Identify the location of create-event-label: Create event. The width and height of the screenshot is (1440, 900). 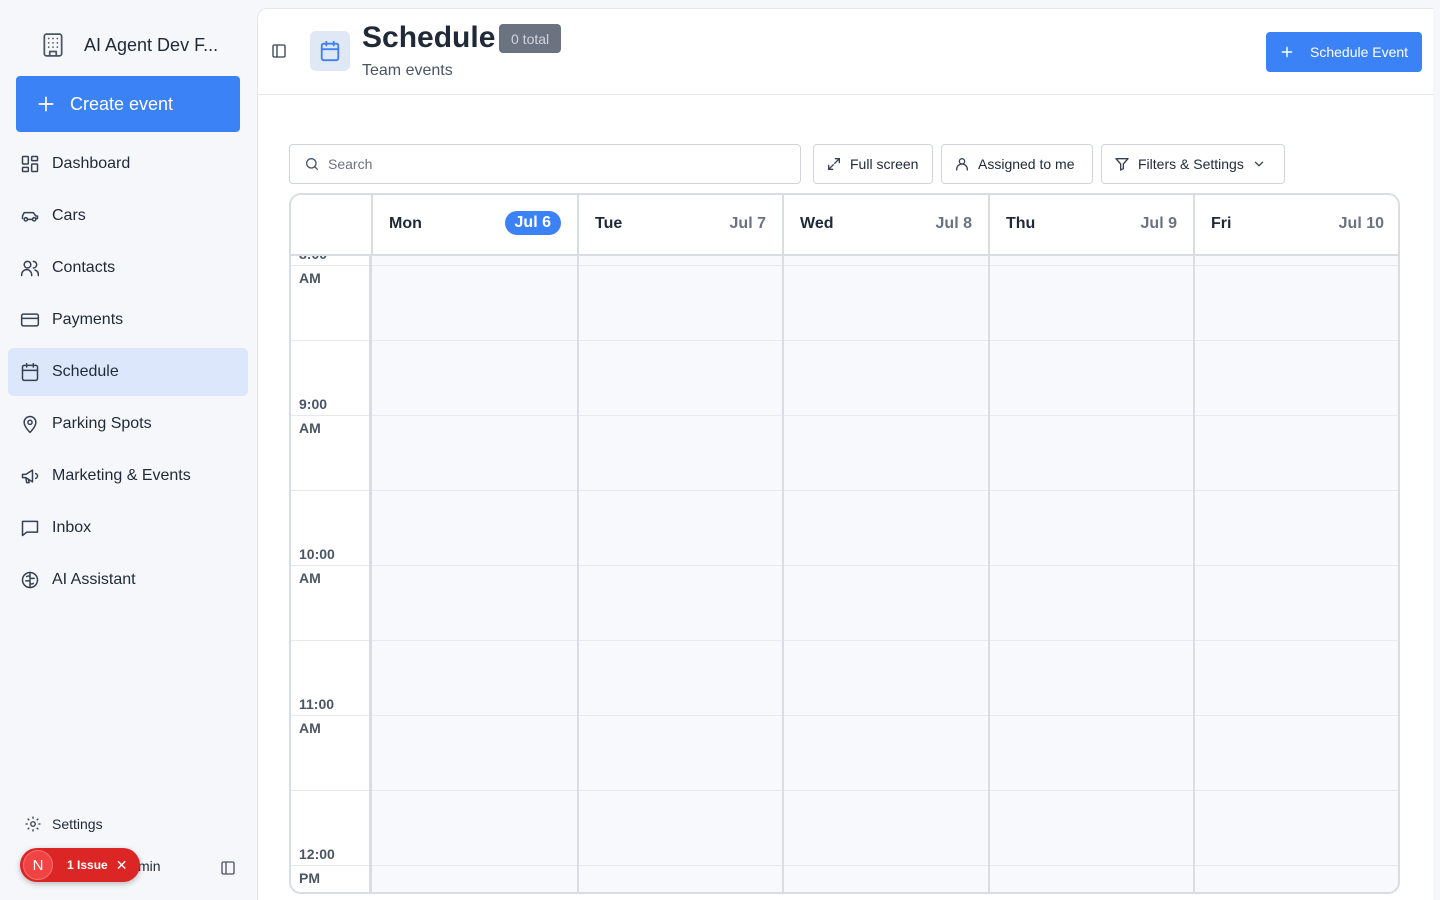
(122, 103).